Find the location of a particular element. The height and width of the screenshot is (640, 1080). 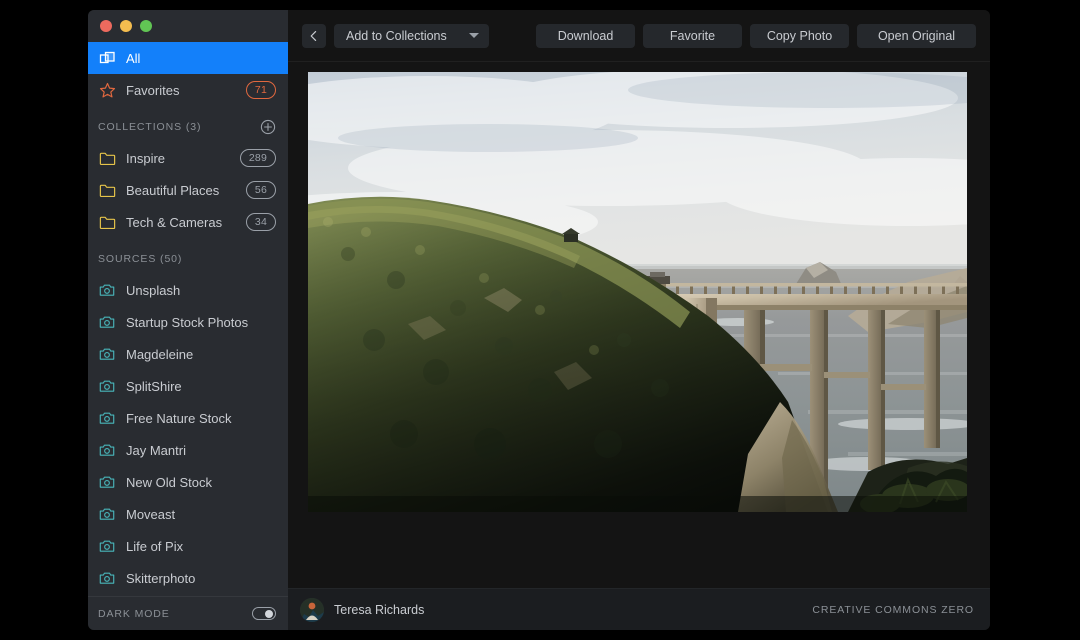

sidebar-item-new-old-stock: New Old Stock is located at coordinates (188, 482).